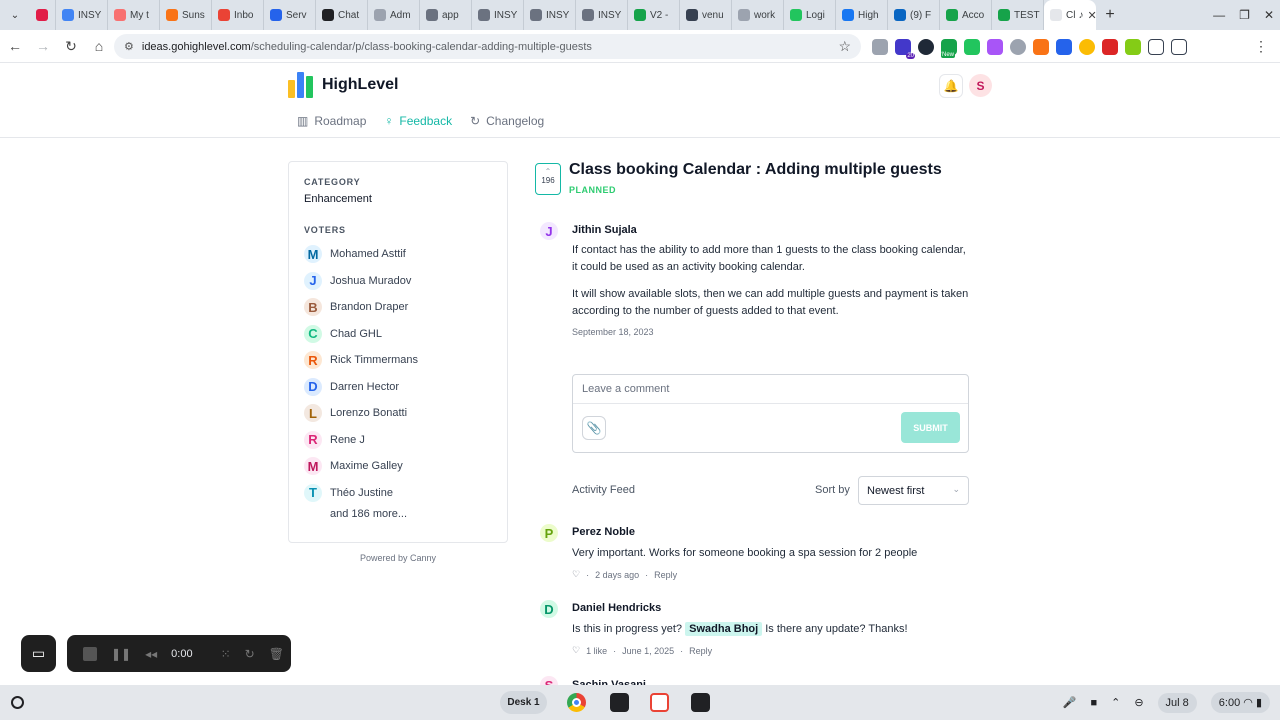 This screenshot has height=720, width=1280. What do you see at coordinates (972, 47) in the screenshot?
I see `green-extension-icon` at bounding box center [972, 47].